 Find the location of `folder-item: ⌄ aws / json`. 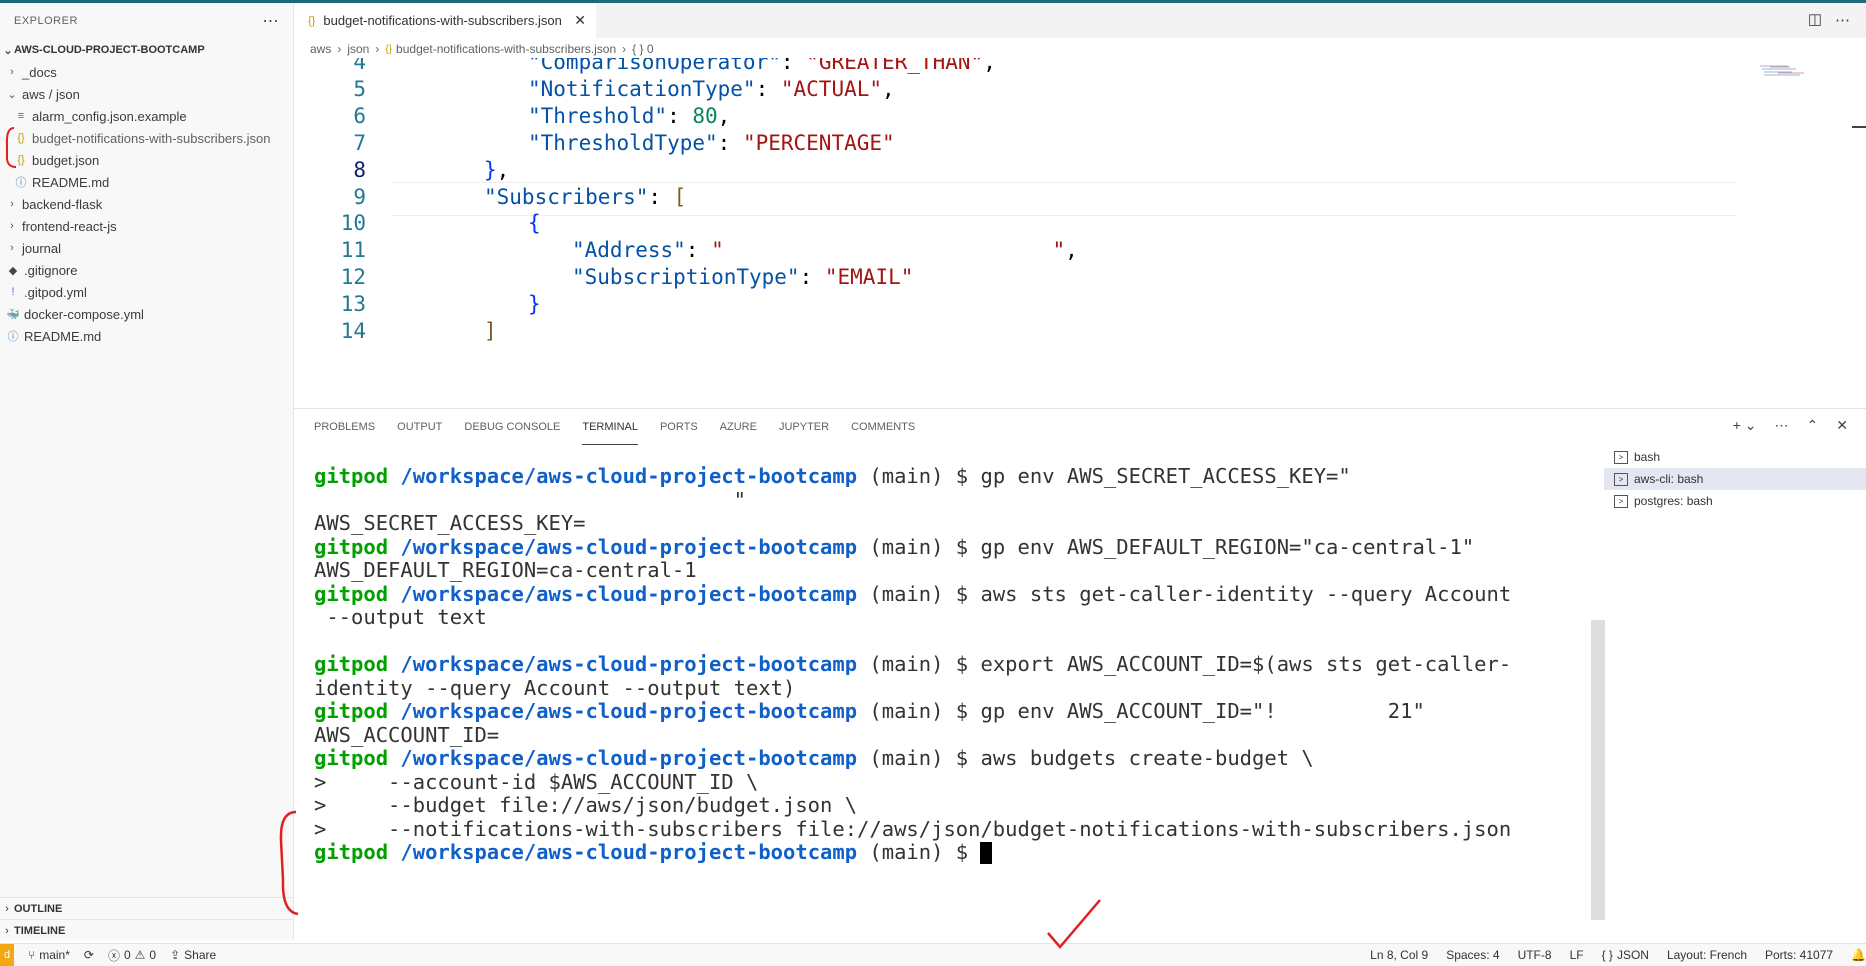

folder-item: ⌄ aws / json is located at coordinates (146, 94).